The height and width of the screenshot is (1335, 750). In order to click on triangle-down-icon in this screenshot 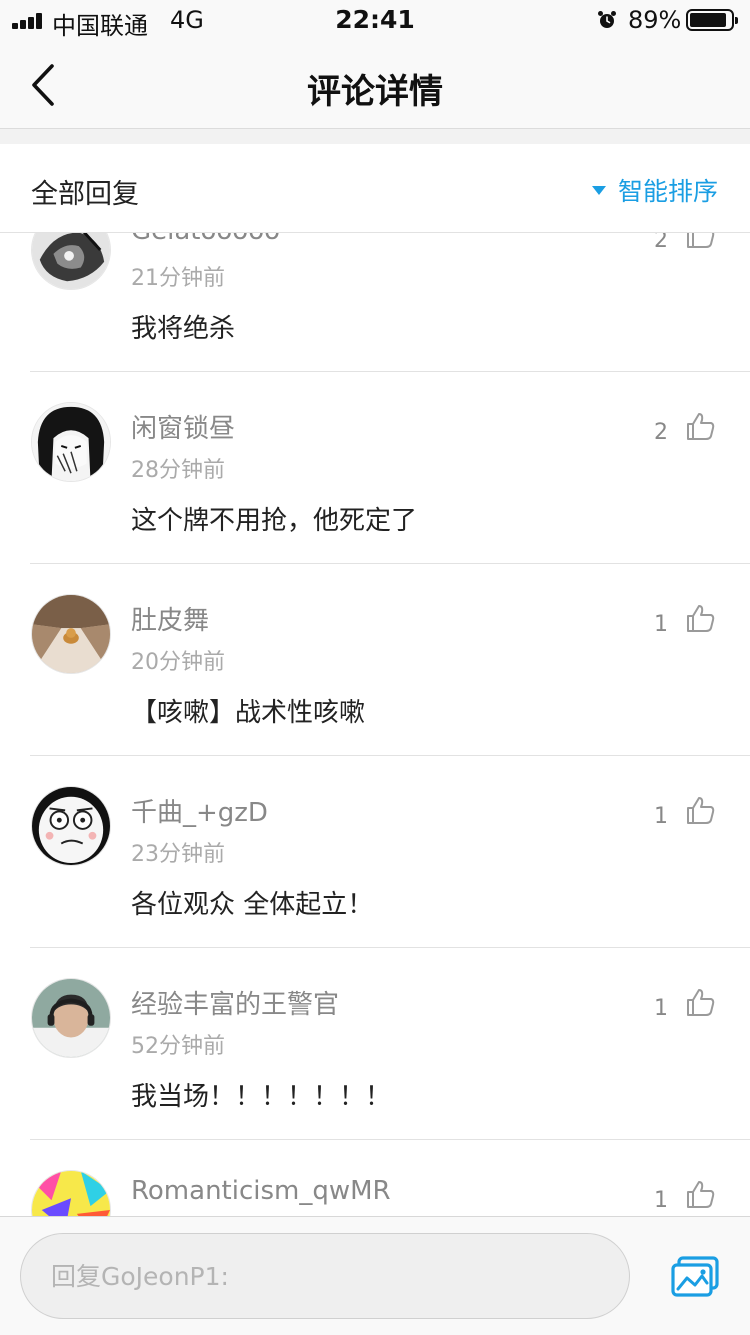, I will do `click(598, 190)`.